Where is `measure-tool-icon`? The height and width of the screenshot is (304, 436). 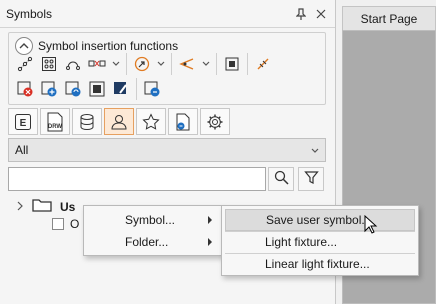
measure-tool-icon is located at coordinates (263, 64).